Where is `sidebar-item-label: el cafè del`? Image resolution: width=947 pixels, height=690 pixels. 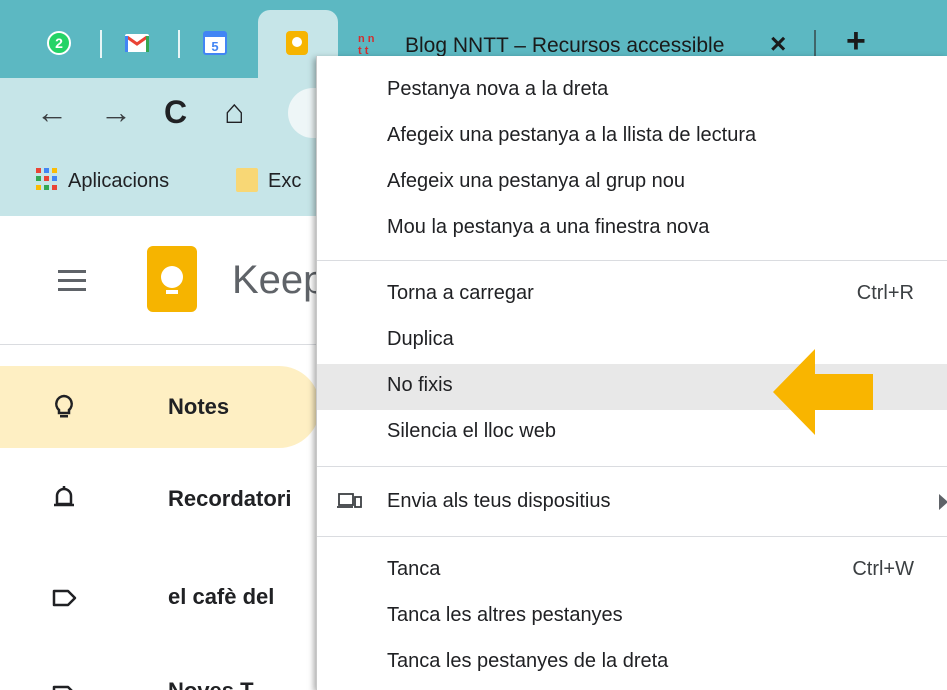 sidebar-item-label: el cafè del is located at coordinates (221, 596).